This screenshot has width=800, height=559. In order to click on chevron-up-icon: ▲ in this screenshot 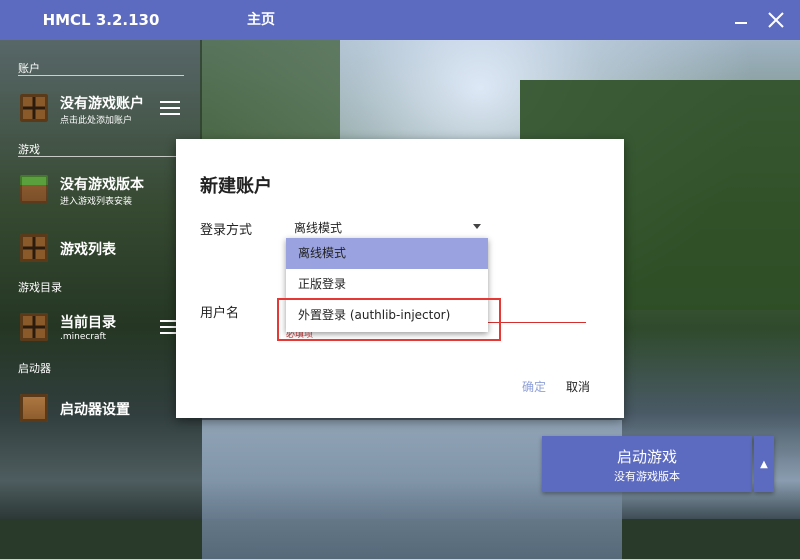, I will do `click(764, 464)`.